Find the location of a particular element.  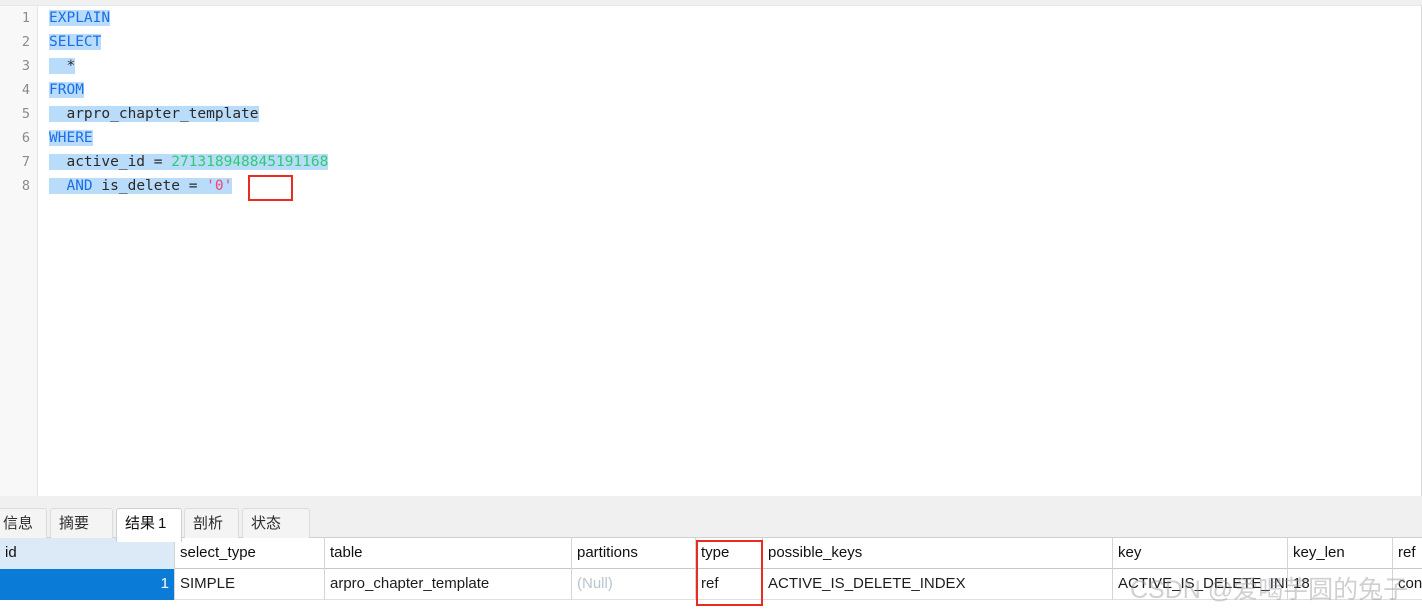

sql-token-kw: FROM is located at coordinates (66, 90).